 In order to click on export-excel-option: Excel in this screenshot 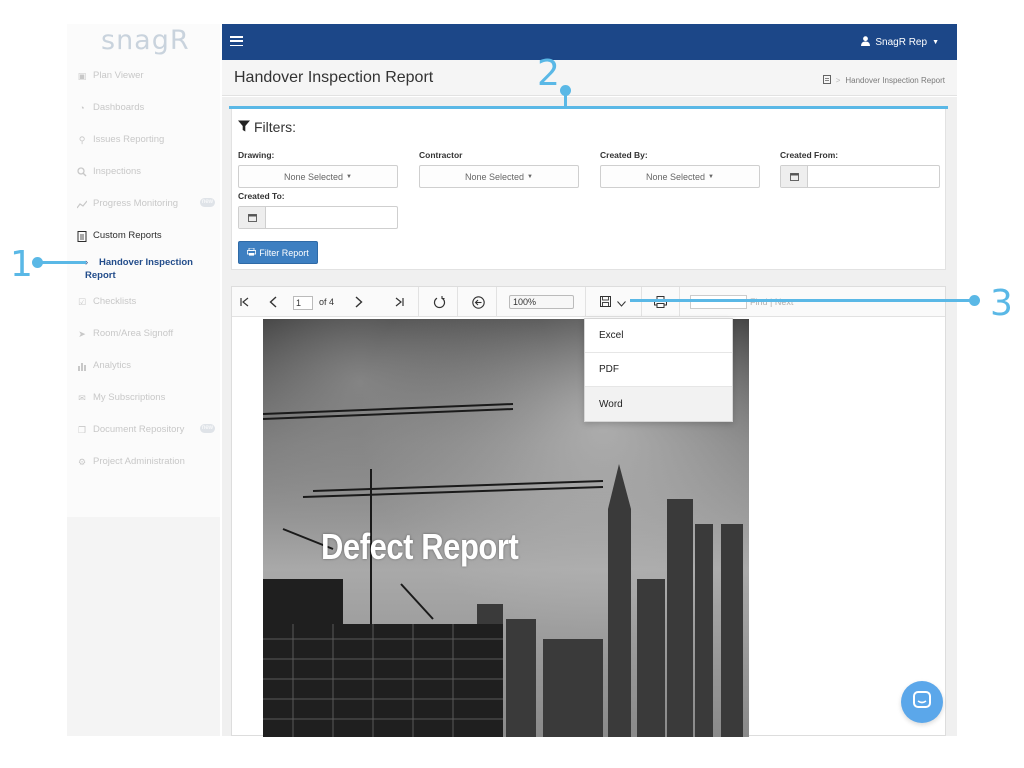, I will do `click(658, 336)`.